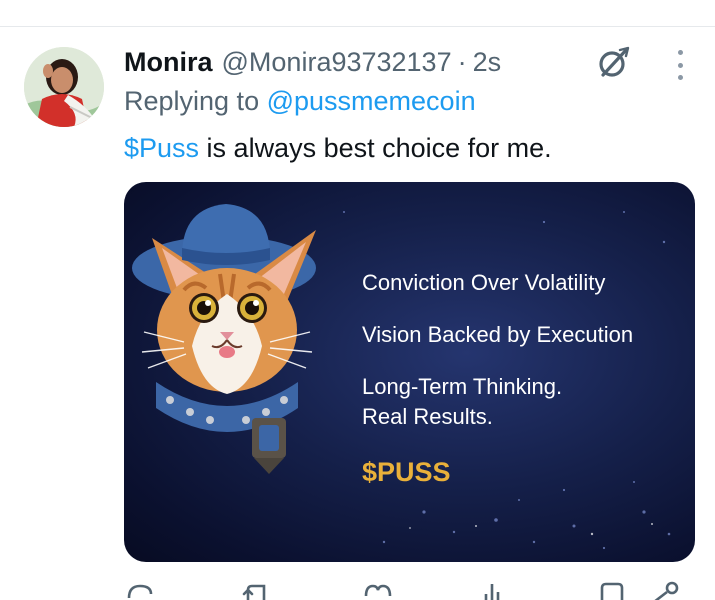  Describe the element at coordinates (168, 62) in the screenshot. I see `display-name: Monira` at that location.